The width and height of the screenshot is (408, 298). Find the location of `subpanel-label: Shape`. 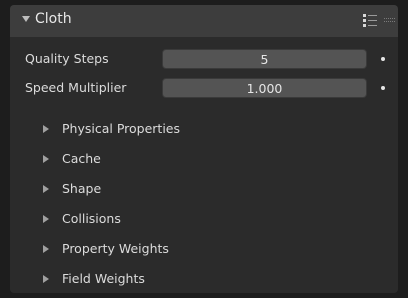

subpanel-label: Shape is located at coordinates (82, 188).